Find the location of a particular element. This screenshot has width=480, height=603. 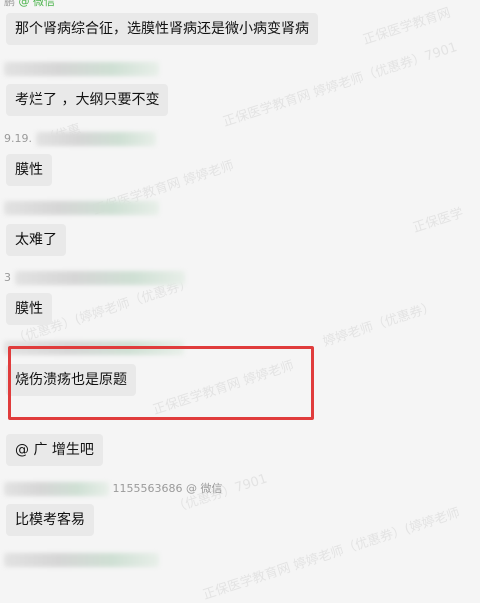

sender-meta: 1155563686 @ 微信 is located at coordinates (113, 489).